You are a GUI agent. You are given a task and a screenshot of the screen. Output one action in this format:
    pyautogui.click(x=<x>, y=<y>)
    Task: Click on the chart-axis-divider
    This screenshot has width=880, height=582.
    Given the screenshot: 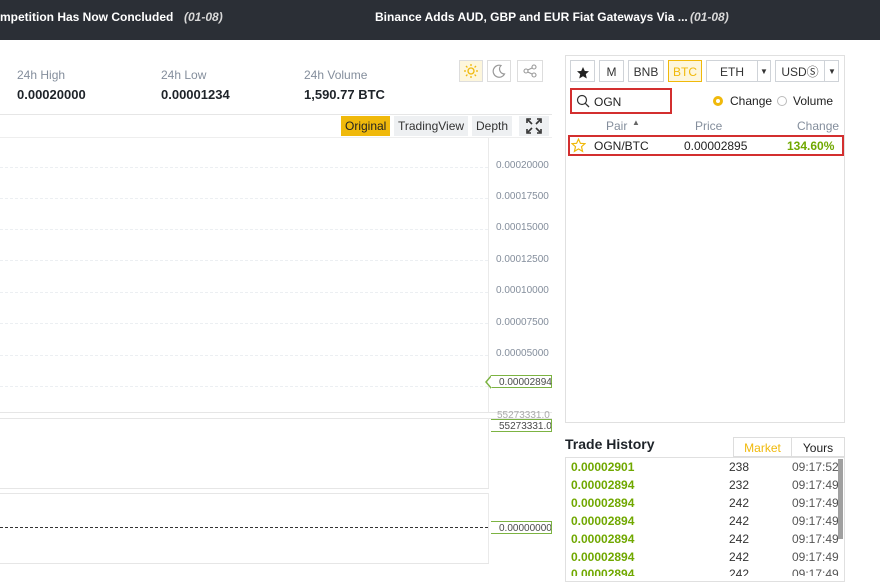 What is the action you would take?
    pyautogui.click(x=488, y=275)
    